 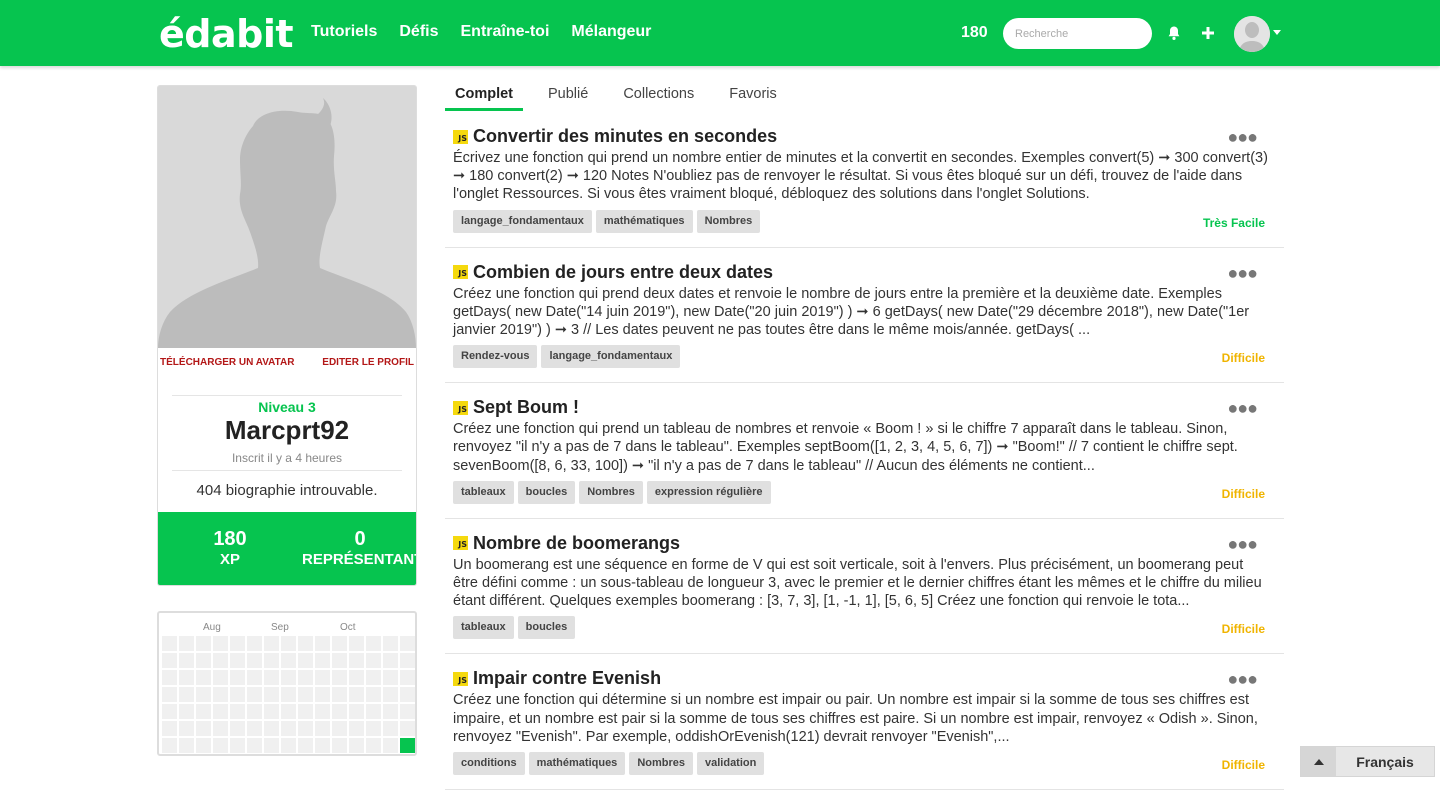 What do you see at coordinates (344, 32) in the screenshot?
I see `nav-tutorials: Tutoriels` at bounding box center [344, 32].